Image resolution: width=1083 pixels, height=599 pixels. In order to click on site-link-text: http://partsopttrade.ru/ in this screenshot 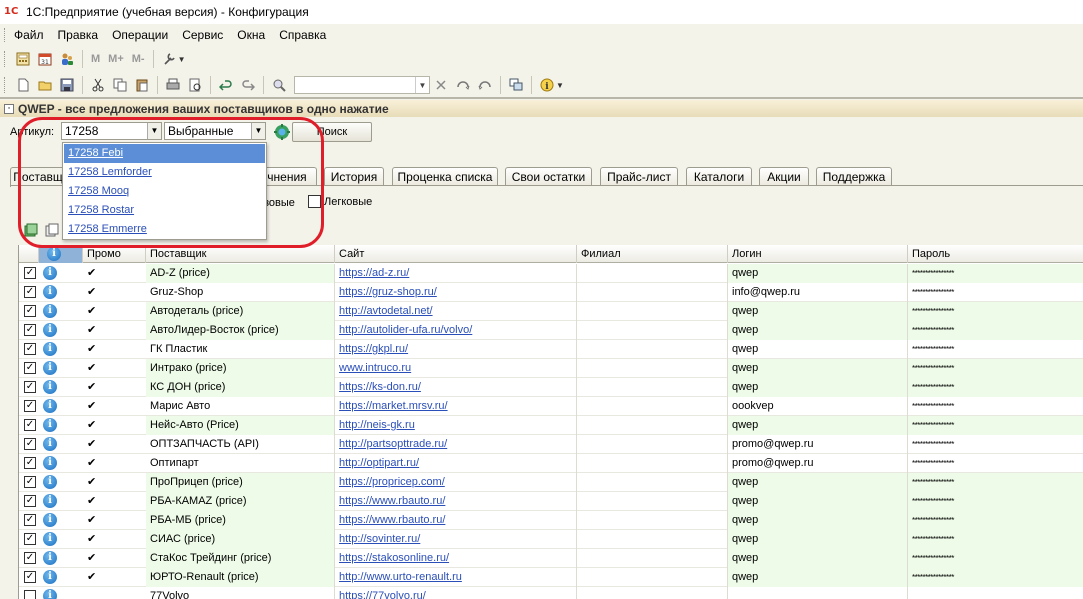, I will do `click(393, 444)`.